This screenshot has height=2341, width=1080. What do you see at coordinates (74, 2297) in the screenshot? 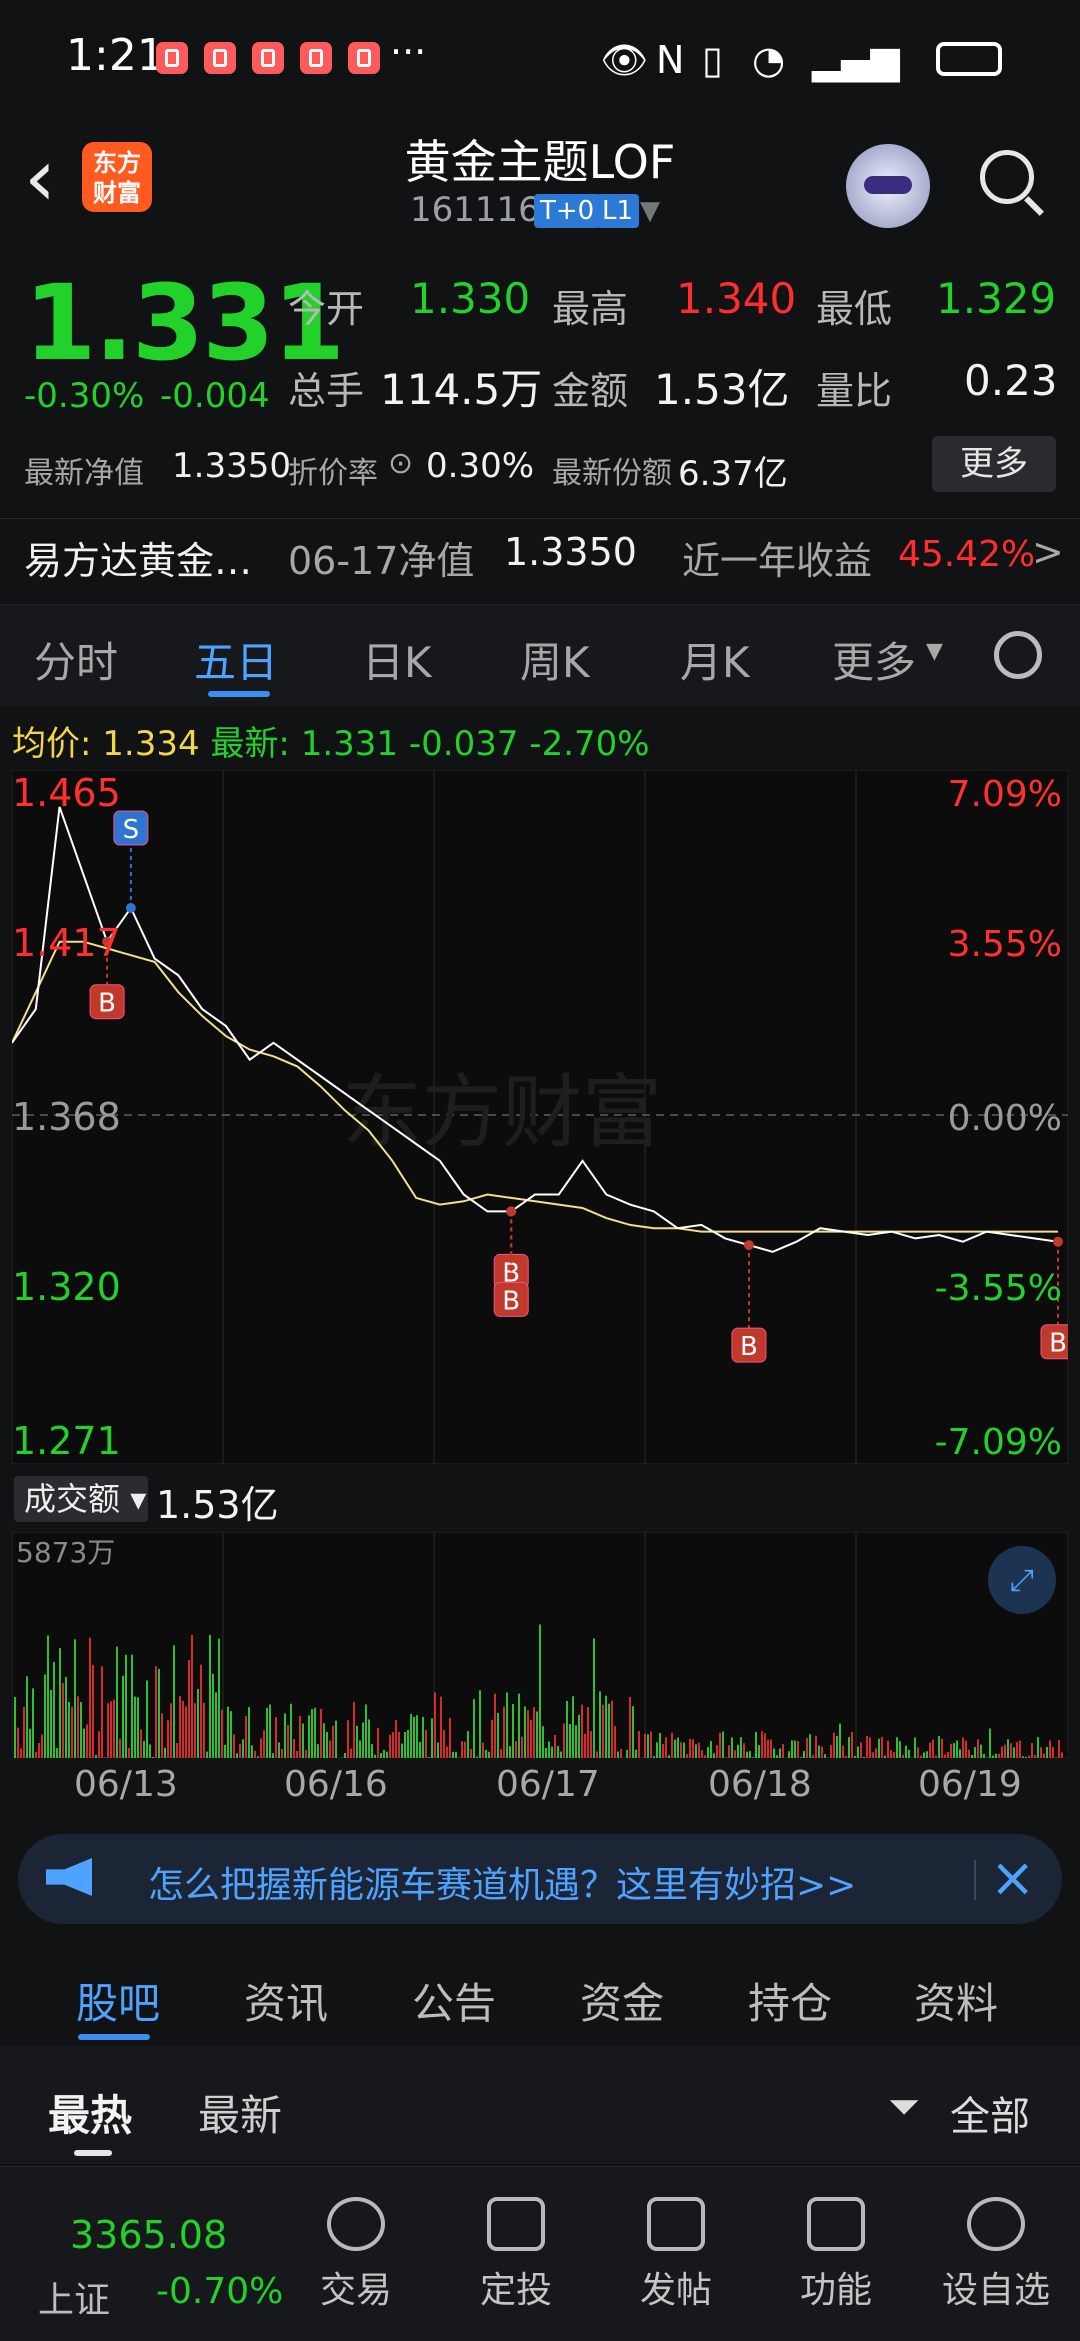
I see `index-name: 上证` at bounding box center [74, 2297].